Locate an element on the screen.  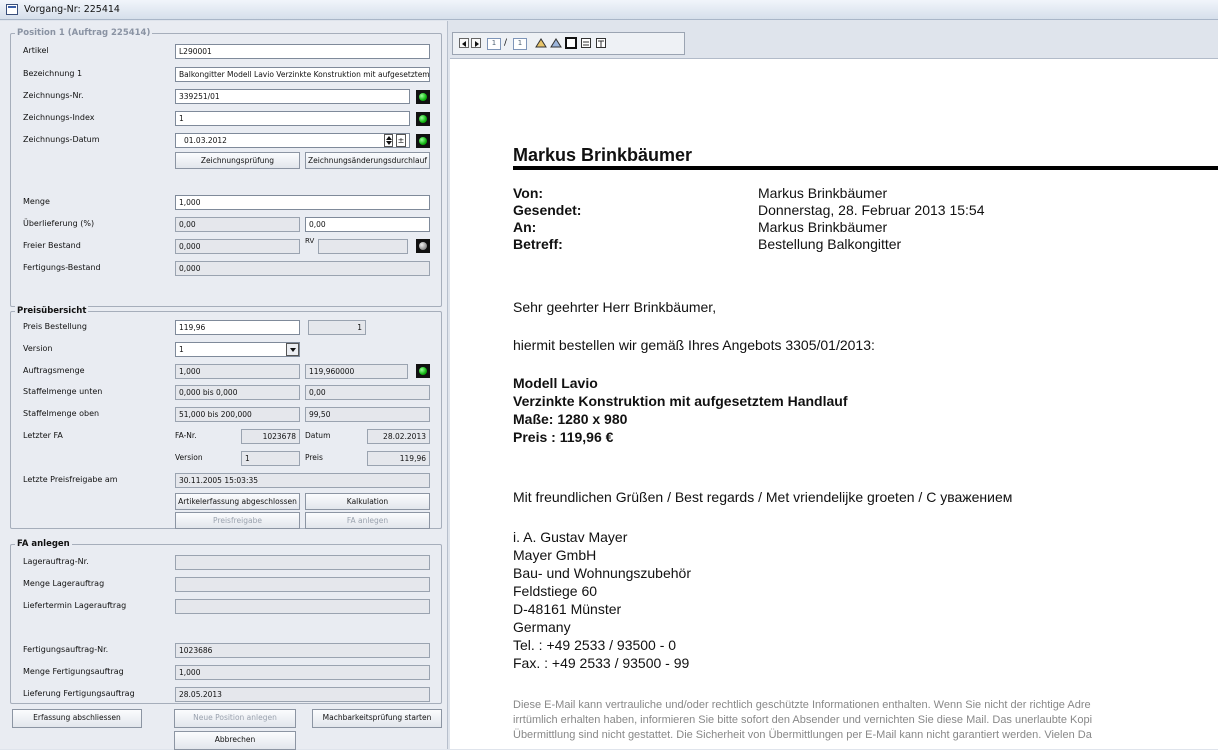
fertigungsauftrag-nr-field: 1023686 is located at coordinates (302, 650).